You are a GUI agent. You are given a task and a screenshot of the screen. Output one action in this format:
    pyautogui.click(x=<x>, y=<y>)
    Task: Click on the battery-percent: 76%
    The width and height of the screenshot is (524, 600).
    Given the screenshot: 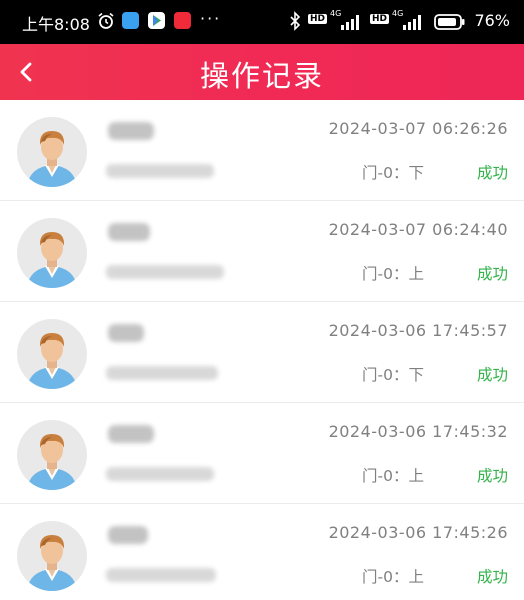 What is the action you would take?
    pyautogui.click(x=492, y=20)
    